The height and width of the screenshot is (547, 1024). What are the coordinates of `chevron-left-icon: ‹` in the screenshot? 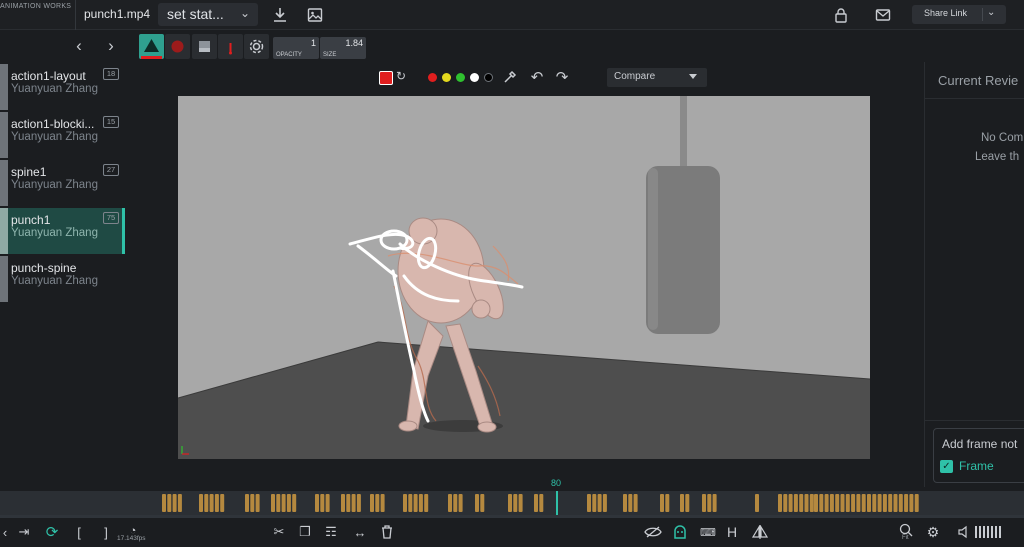 It's located at (79, 46).